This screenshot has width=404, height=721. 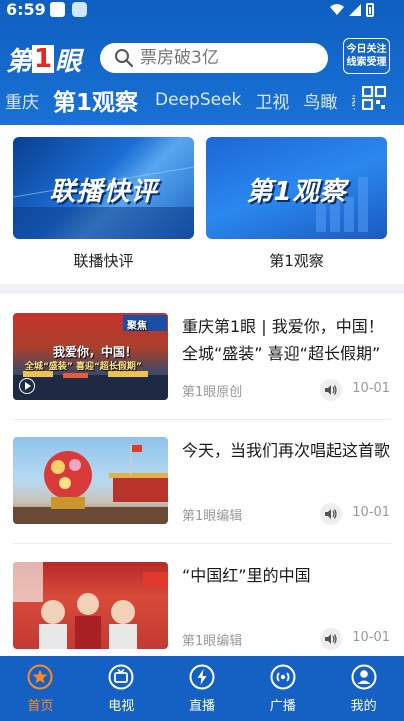 I want to click on tab-label: 广播, so click(x=282, y=706).